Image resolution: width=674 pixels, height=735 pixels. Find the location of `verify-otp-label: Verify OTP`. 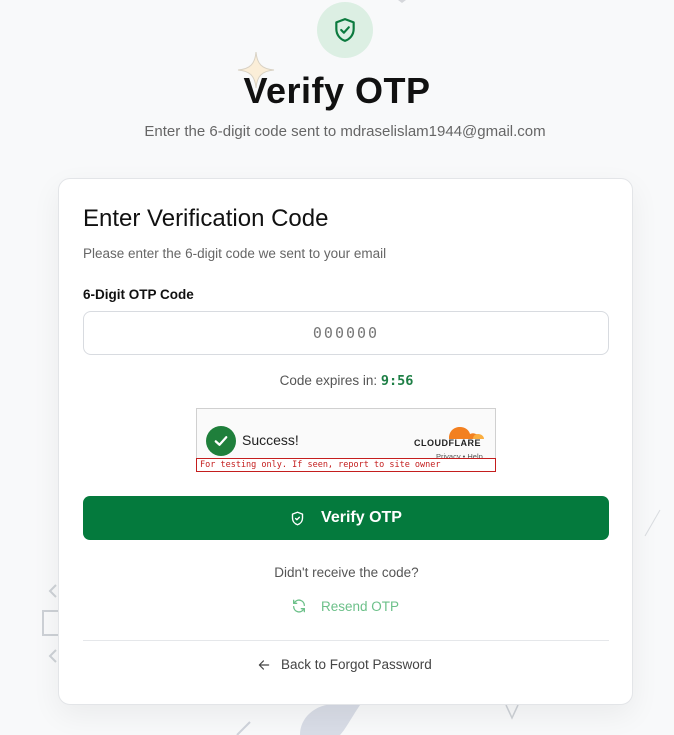

verify-otp-label: Verify OTP is located at coordinates (361, 517).